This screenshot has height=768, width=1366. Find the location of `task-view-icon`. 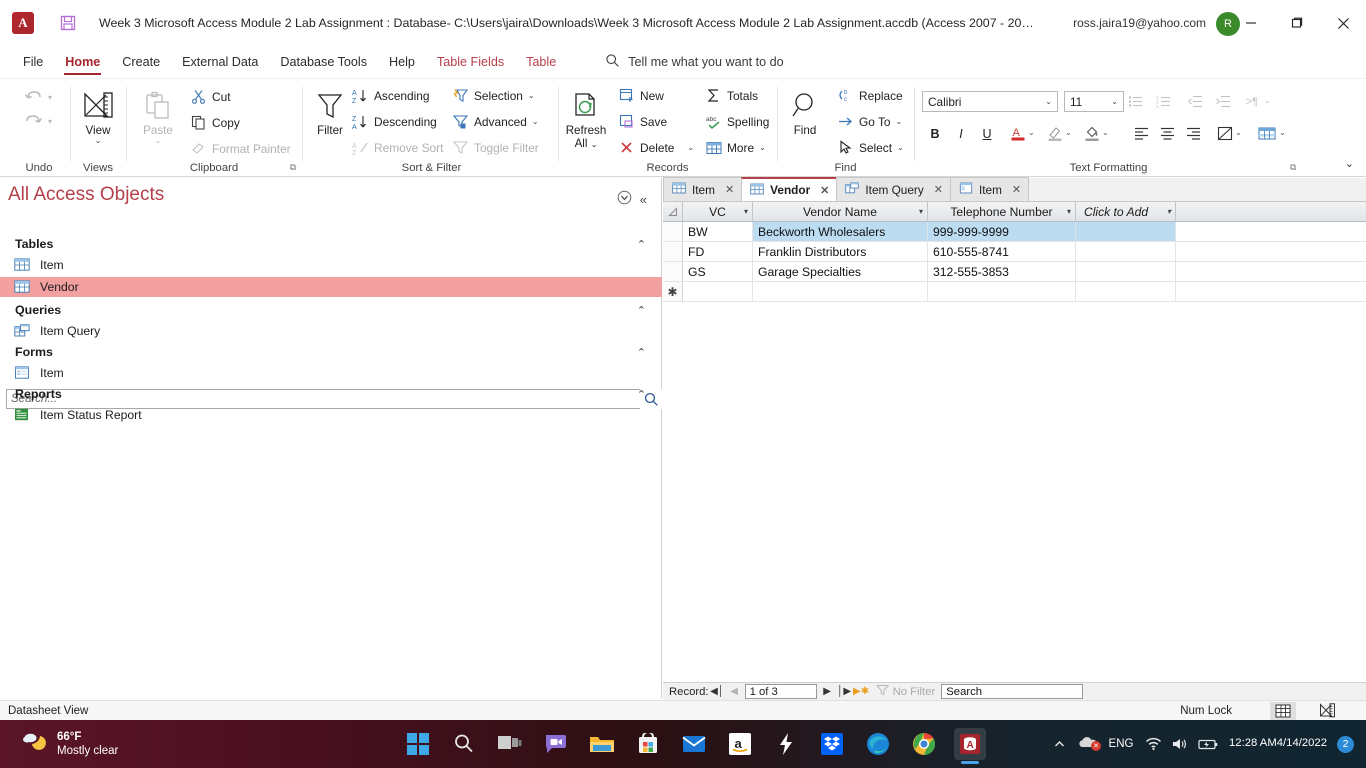

task-view-icon is located at coordinates (510, 744).